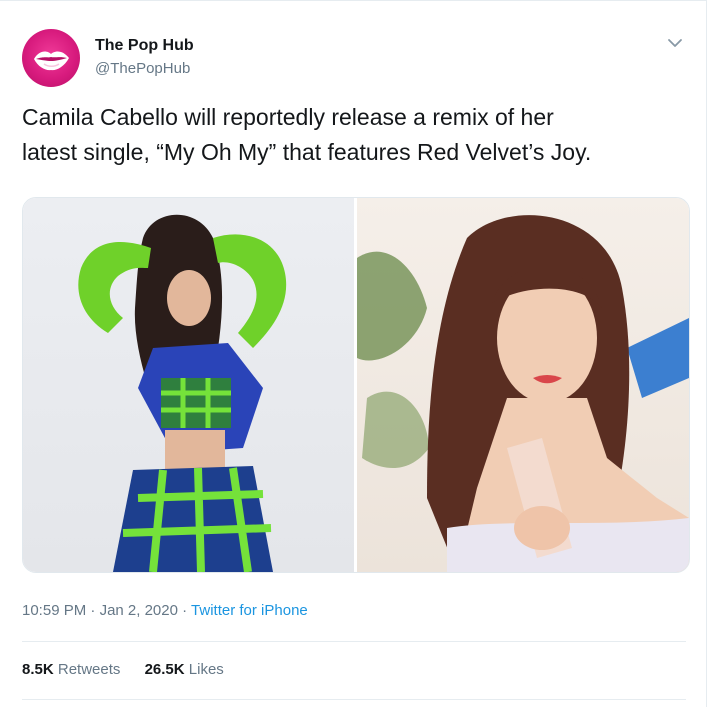 This screenshot has width=720, height=707. Describe the element at coordinates (133, 669) in the screenshot. I see `tweet-stats: 8.5K Retweets 26.5K Likes` at that location.